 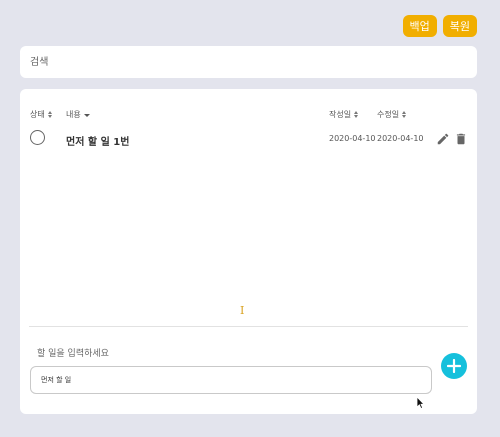 What do you see at coordinates (340, 114) in the screenshot?
I see `column-header-created-label: 작성일` at bounding box center [340, 114].